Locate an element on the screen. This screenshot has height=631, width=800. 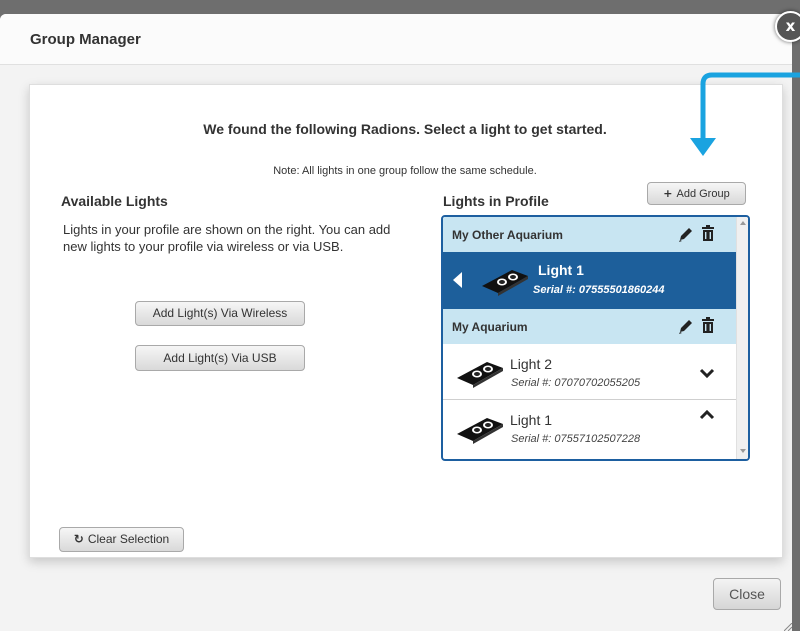
plus-icon: + is located at coordinates (668, 193).